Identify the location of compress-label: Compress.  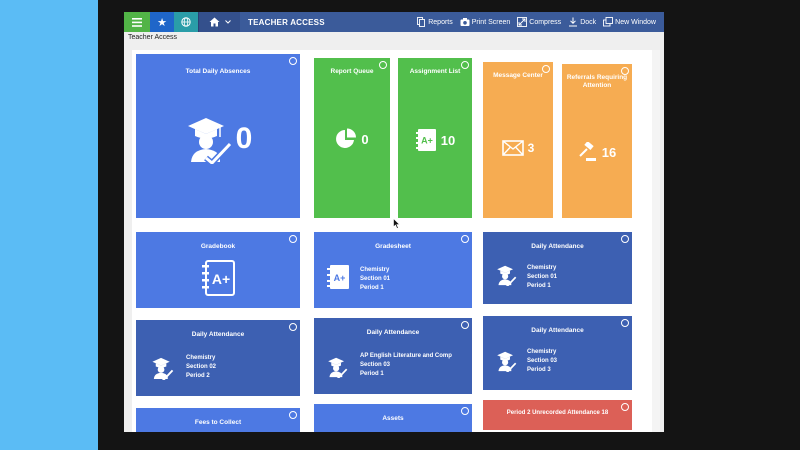
(545, 22).